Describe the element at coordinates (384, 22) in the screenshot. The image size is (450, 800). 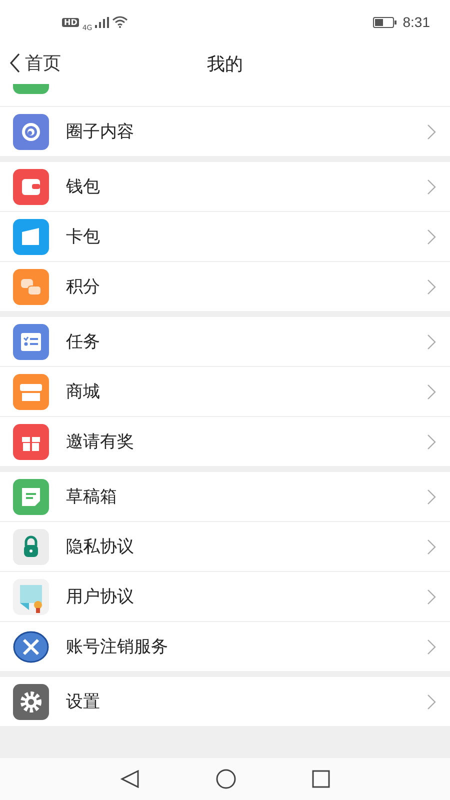
I see `battery-icon` at that location.